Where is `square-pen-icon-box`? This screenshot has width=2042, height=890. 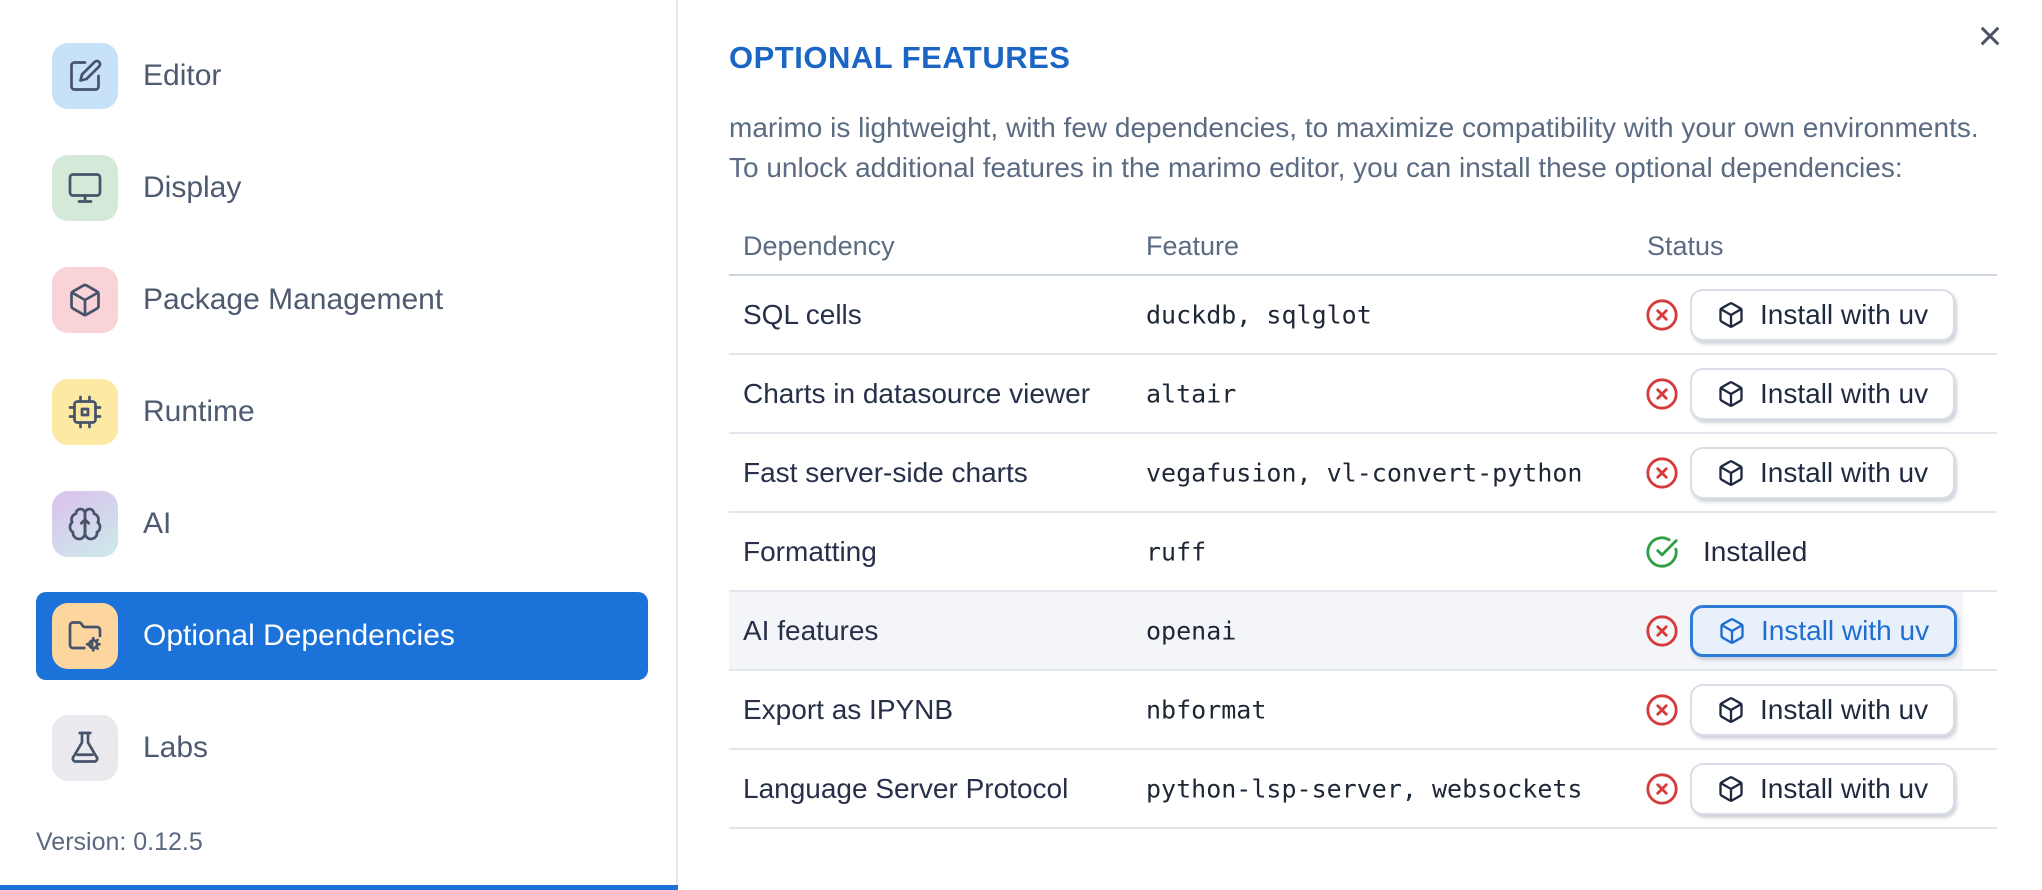
square-pen-icon-box is located at coordinates (85, 76).